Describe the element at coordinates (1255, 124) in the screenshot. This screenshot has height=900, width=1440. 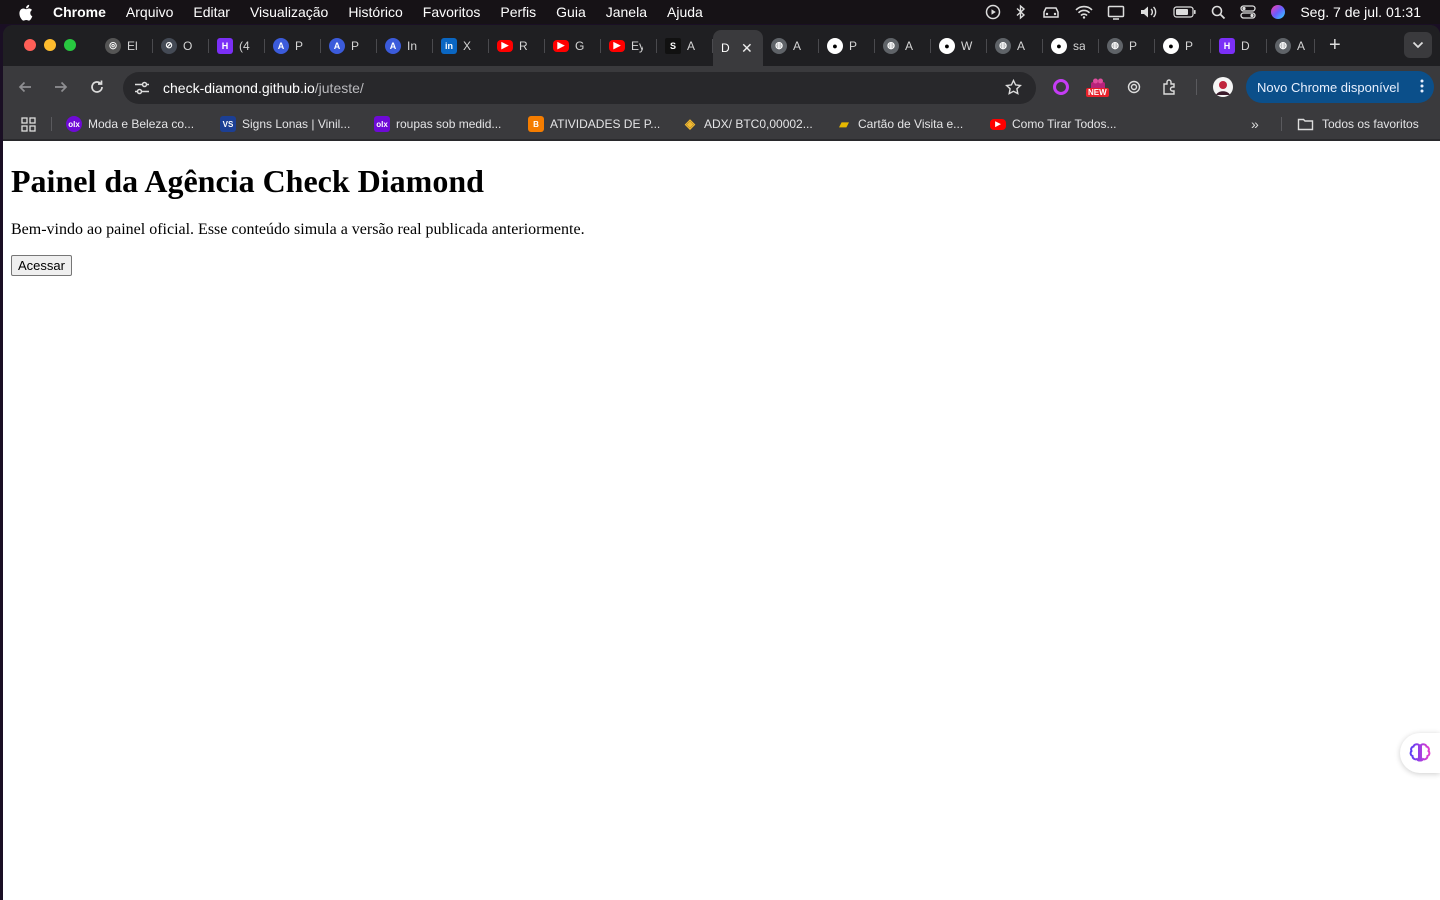
I see `more-bookmarks-icon: »` at that location.